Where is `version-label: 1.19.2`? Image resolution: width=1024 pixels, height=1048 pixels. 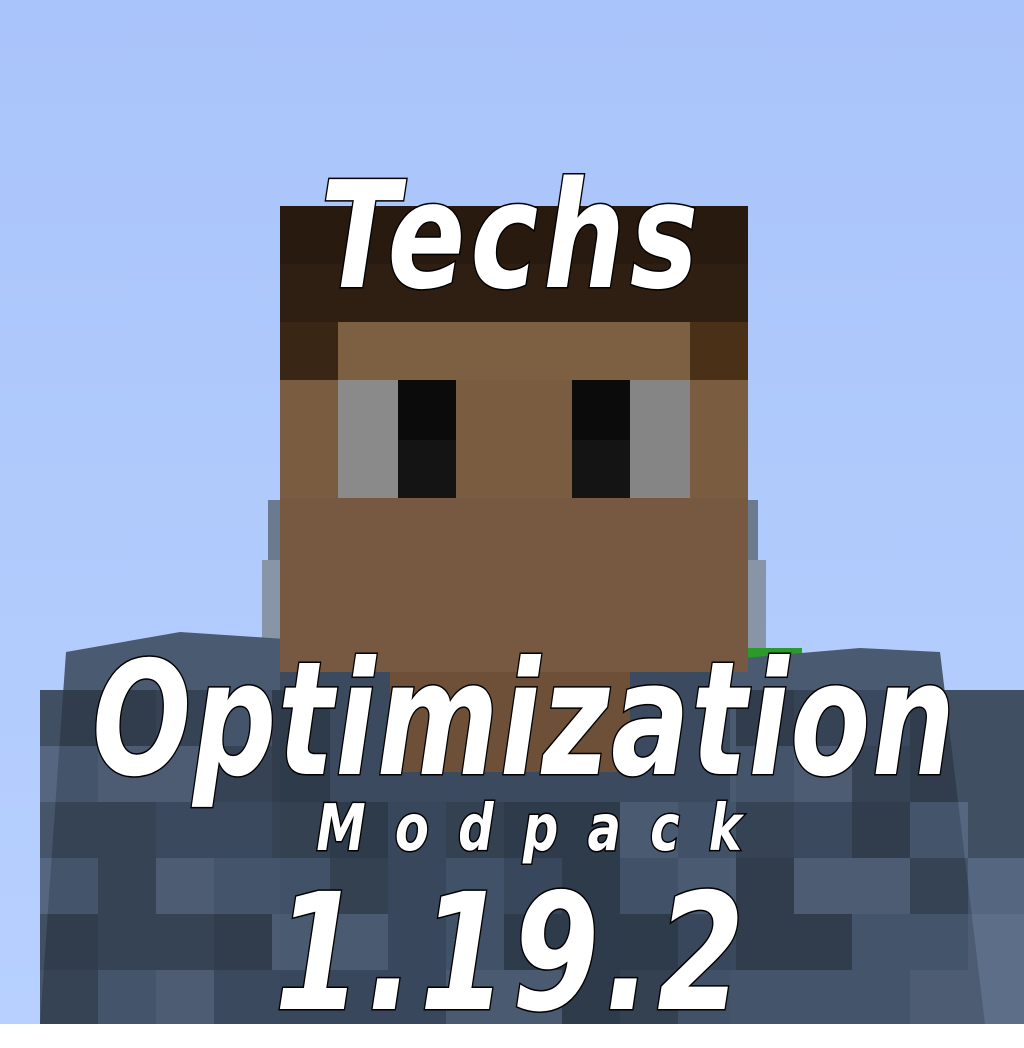
version-label: 1.19.2 is located at coordinates (511, 953).